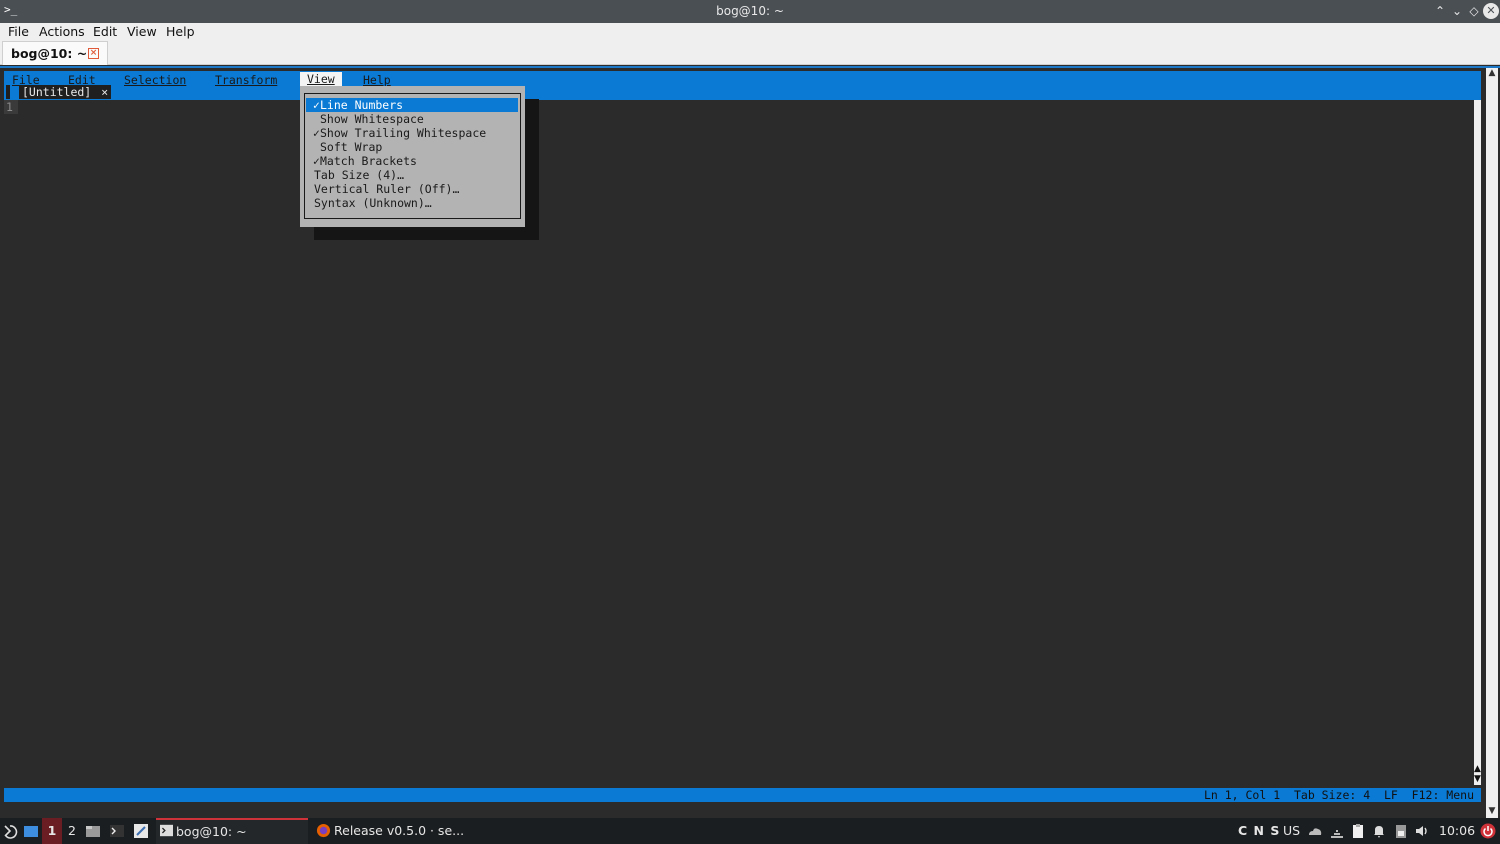  What do you see at coordinates (1401, 831) in the screenshot?
I see `battery-icon` at bounding box center [1401, 831].